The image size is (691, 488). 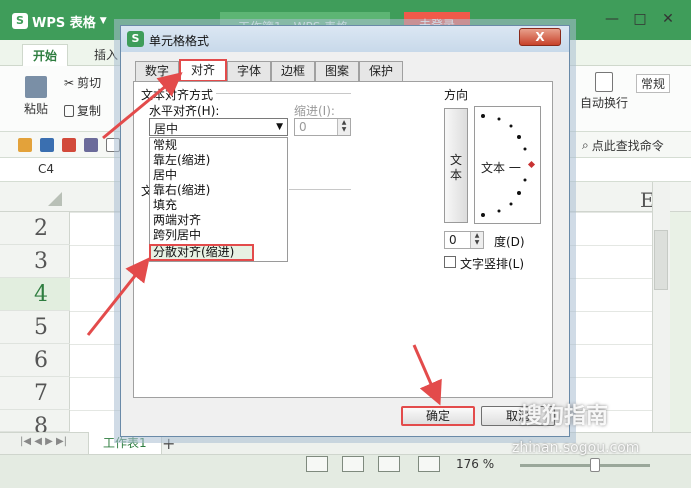 What do you see at coordinates (612, 19) in the screenshot?
I see `minimize-button: —` at bounding box center [612, 19].